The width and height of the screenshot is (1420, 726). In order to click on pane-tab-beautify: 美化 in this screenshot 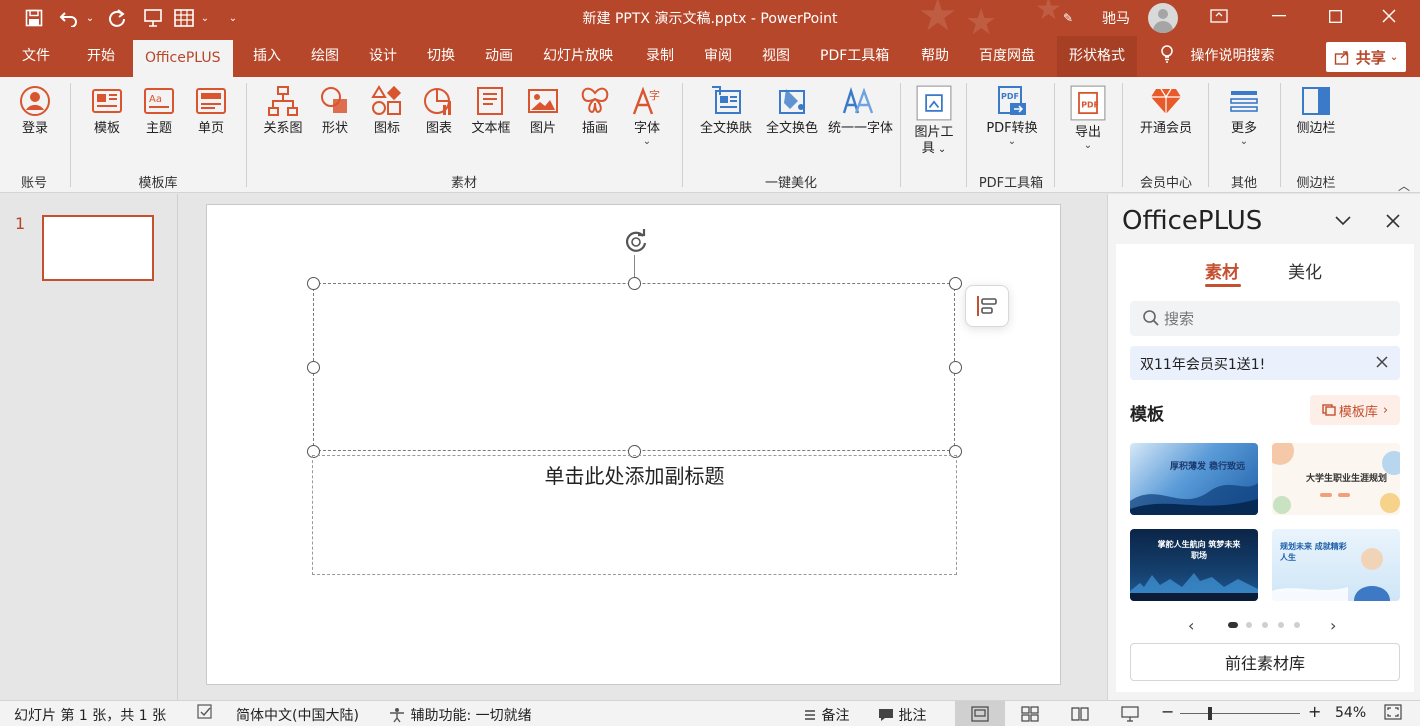, I will do `click(1305, 270)`.